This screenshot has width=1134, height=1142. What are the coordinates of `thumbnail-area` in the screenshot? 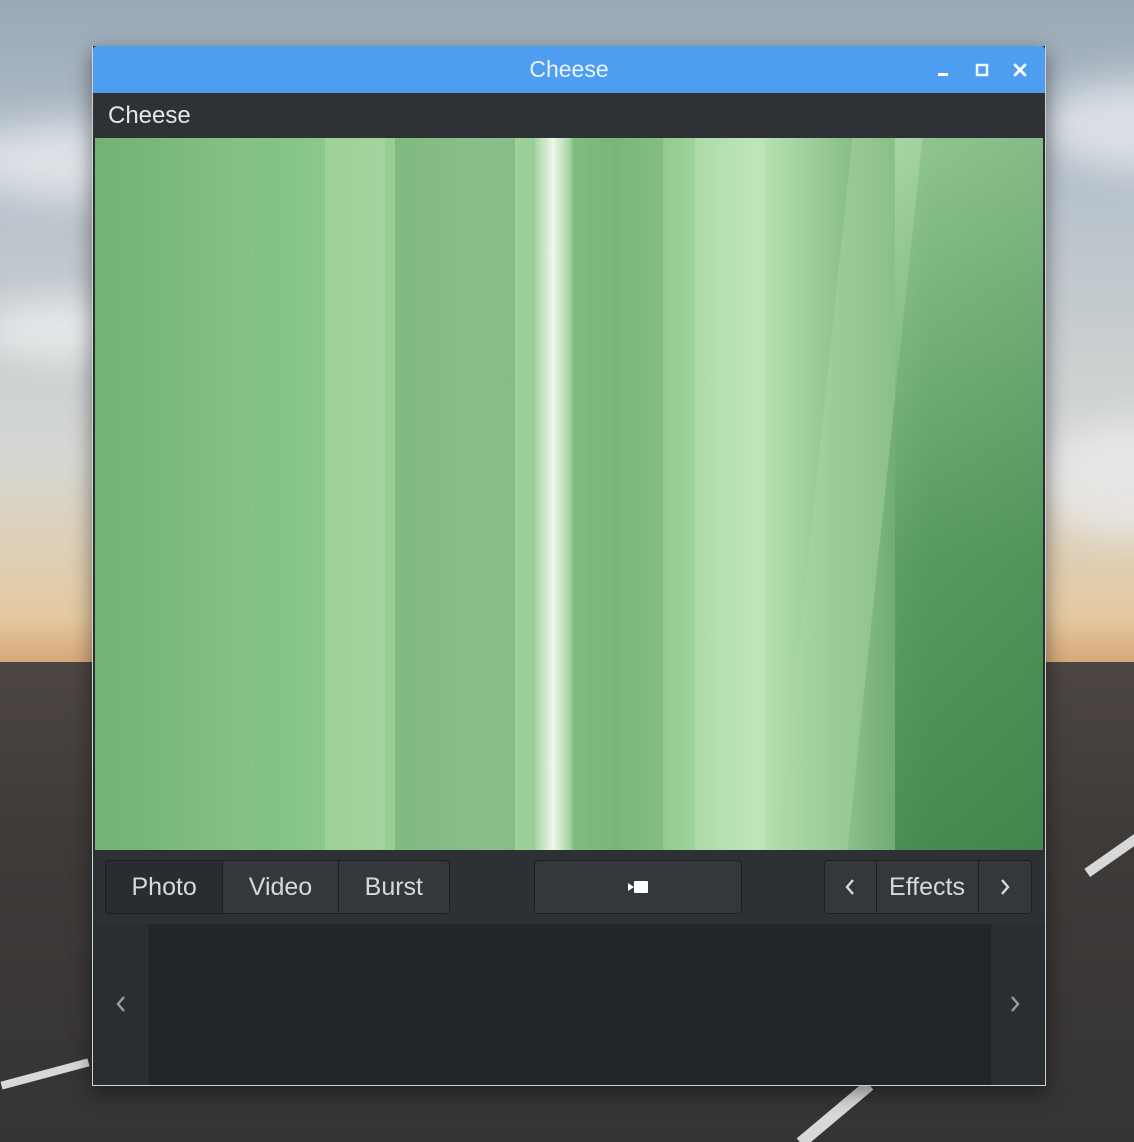 It's located at (569, 1004).